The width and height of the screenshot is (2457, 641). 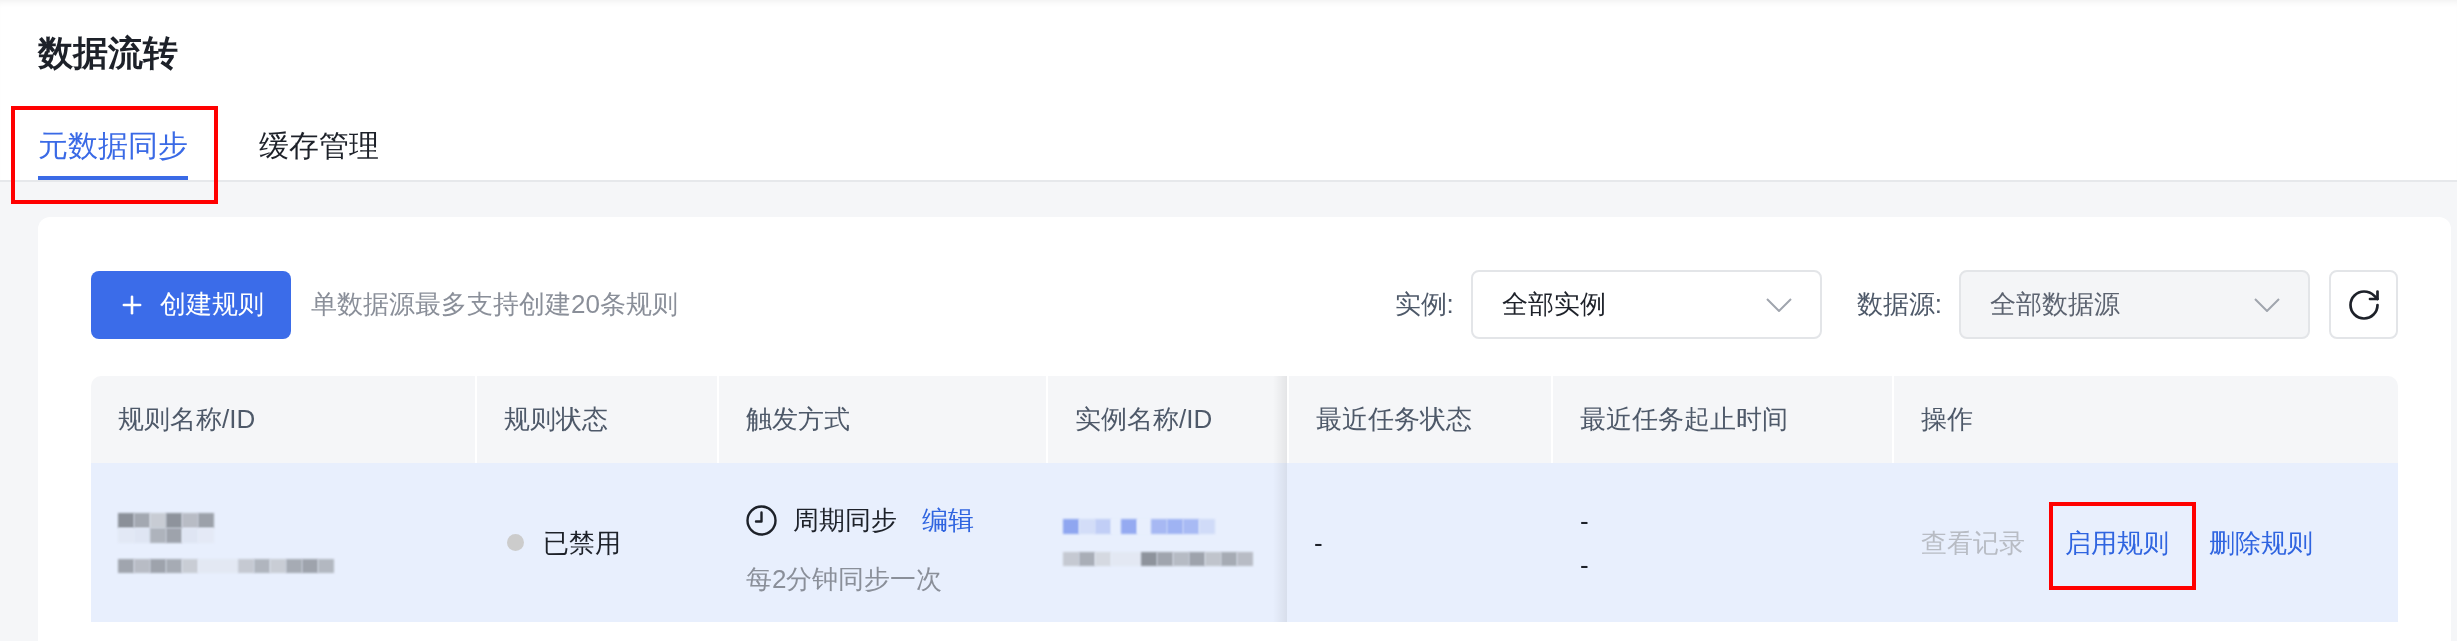 I want to click on column-header: 规则名称/ID, so click(x=186, y=419).